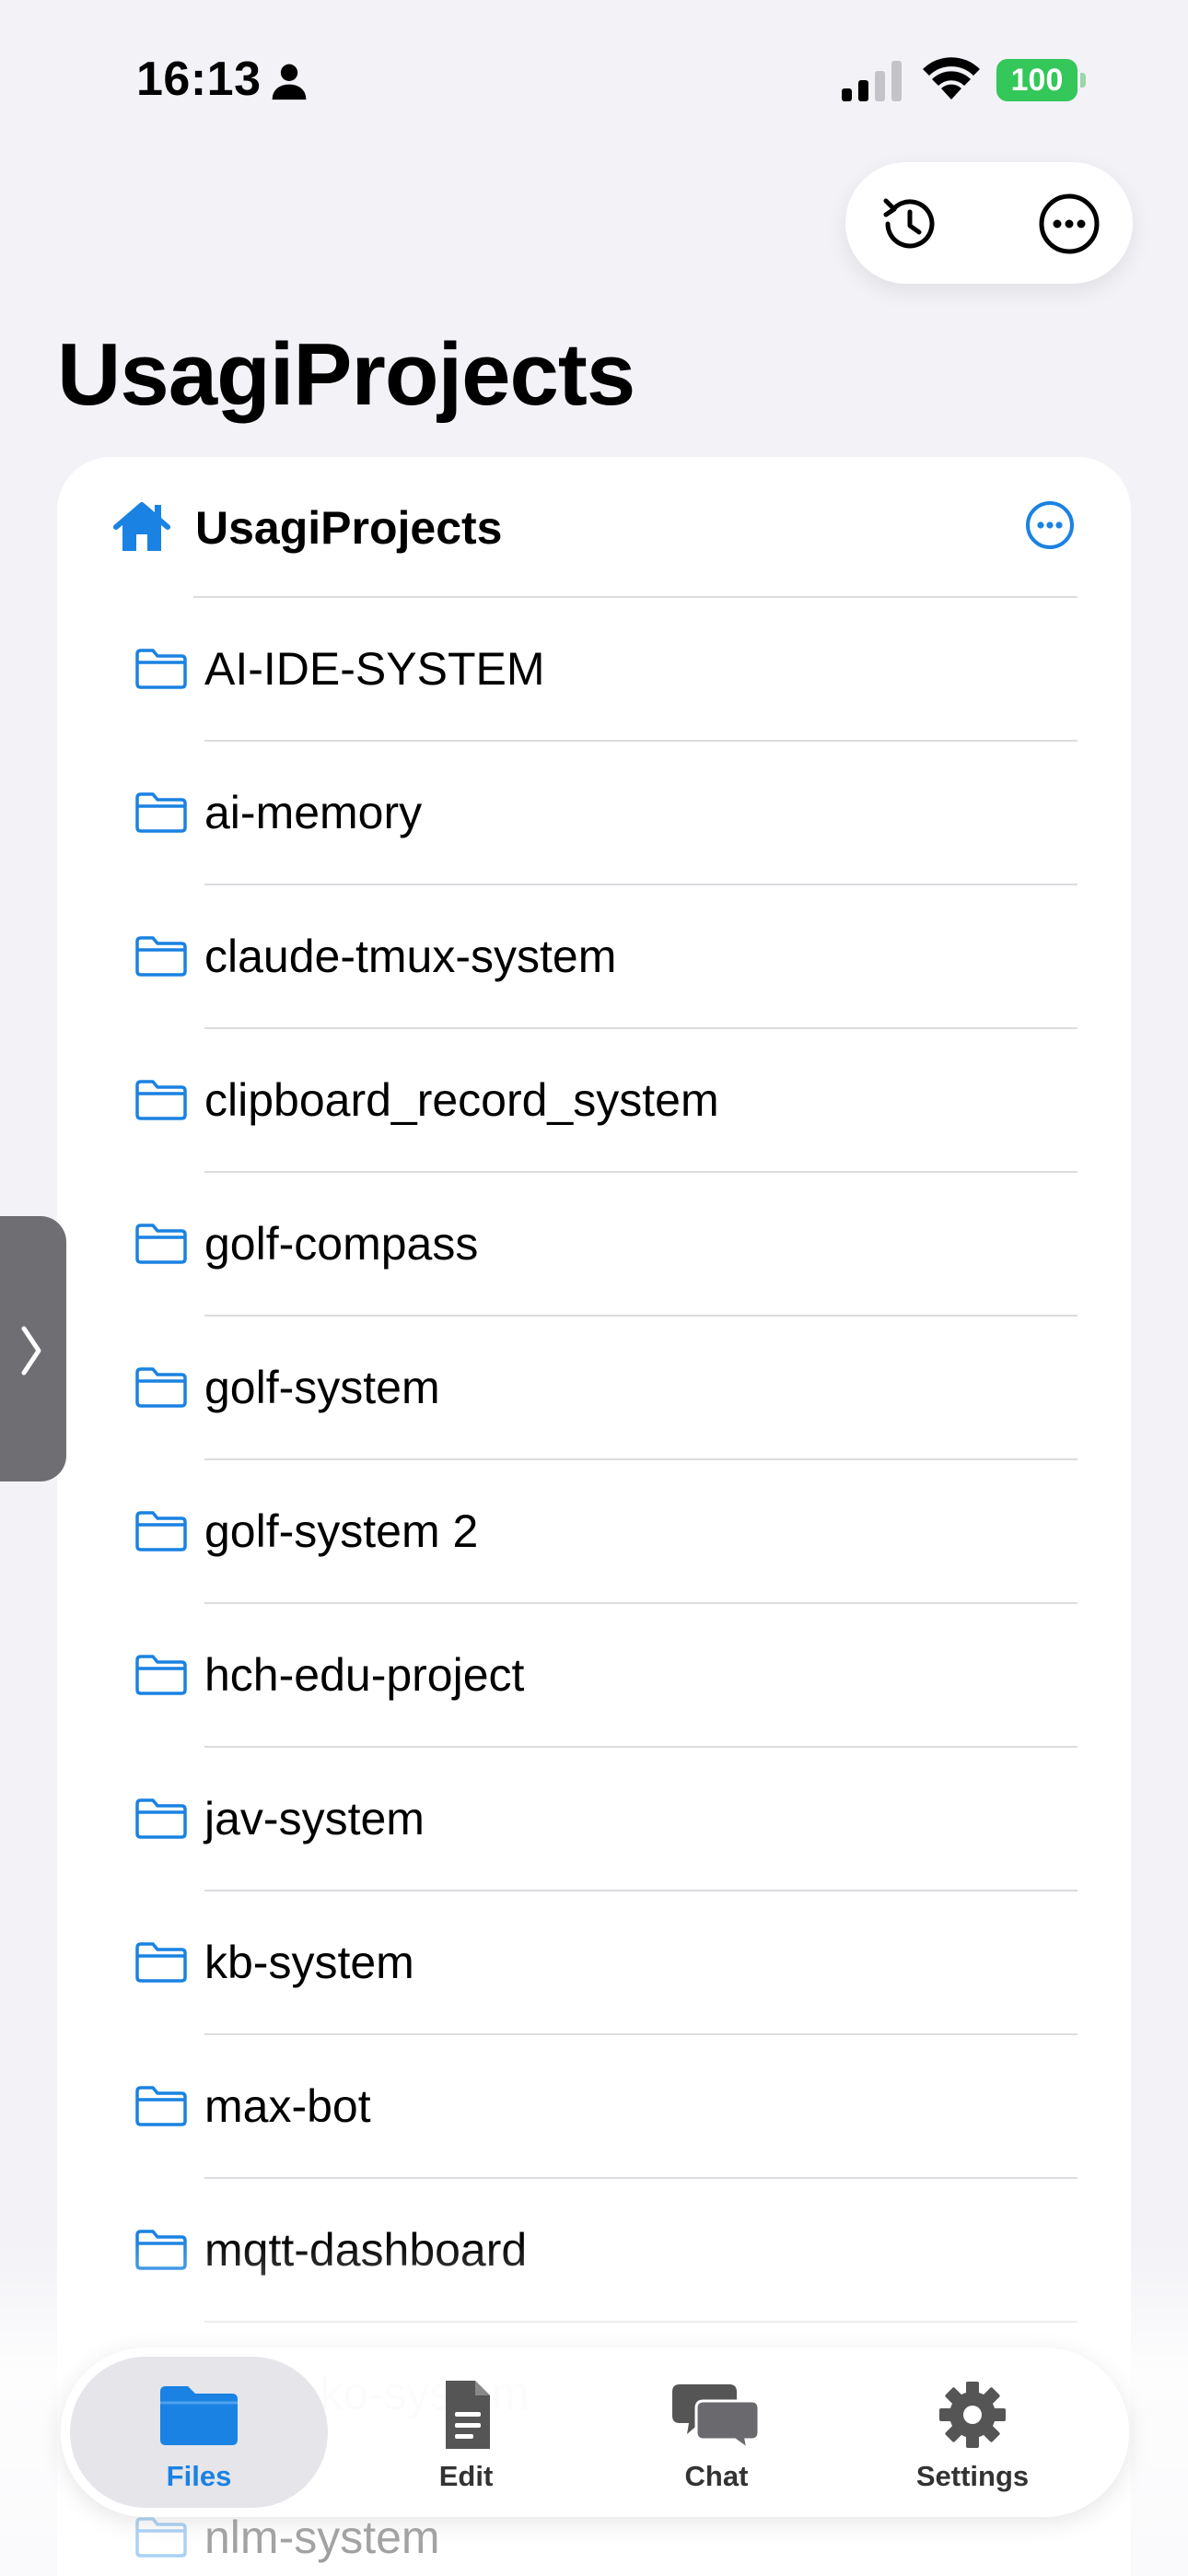  Describe the element at coordinates (322, 1387) in the screenshot. I see `folder-name: golf-system` at that location.